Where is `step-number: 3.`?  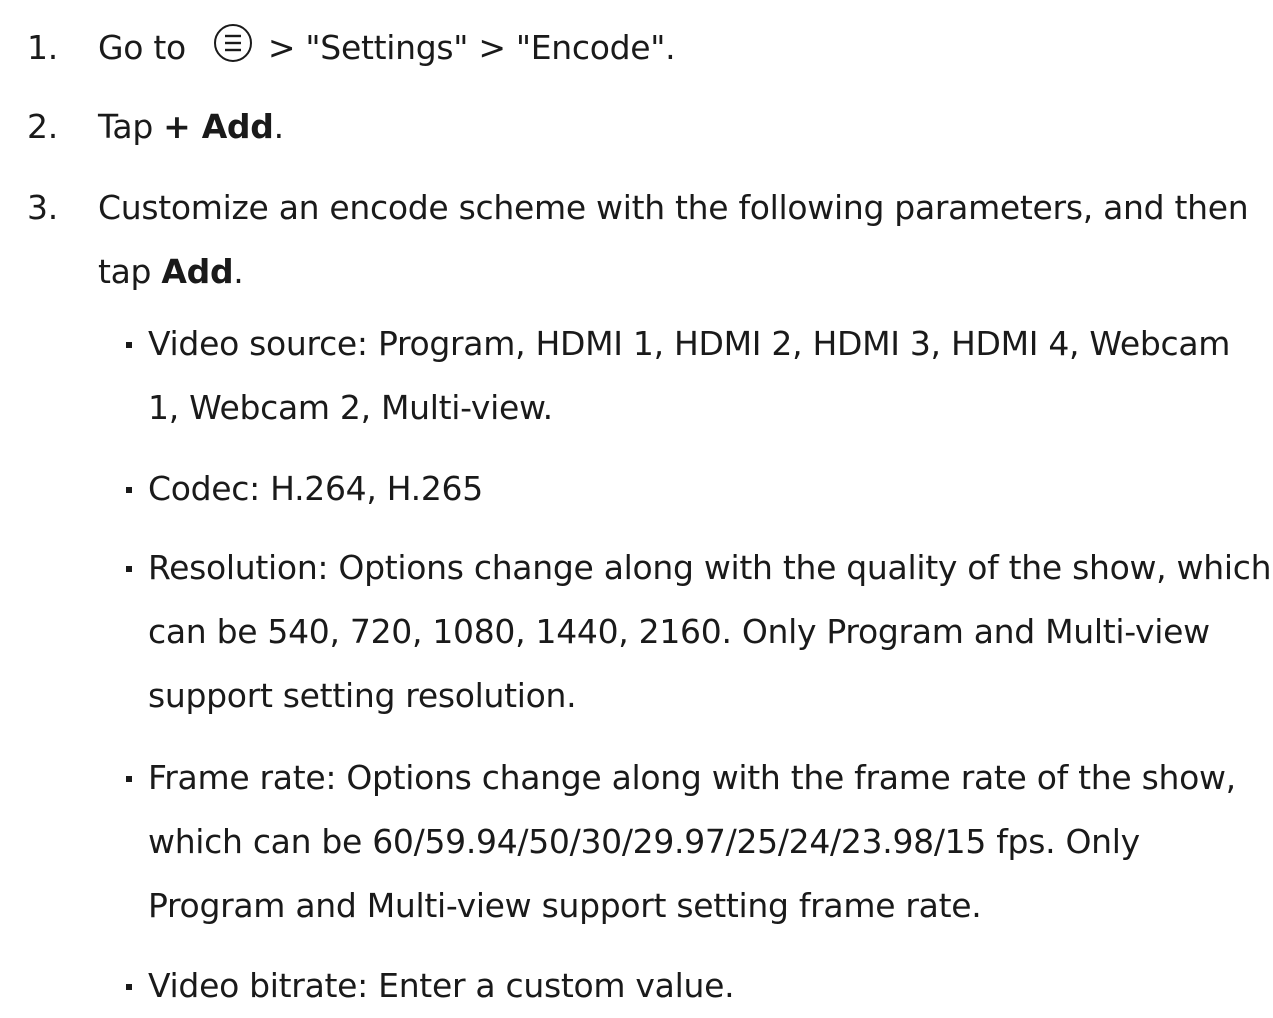 step-number: 3. is located at coordinates (42, 207).